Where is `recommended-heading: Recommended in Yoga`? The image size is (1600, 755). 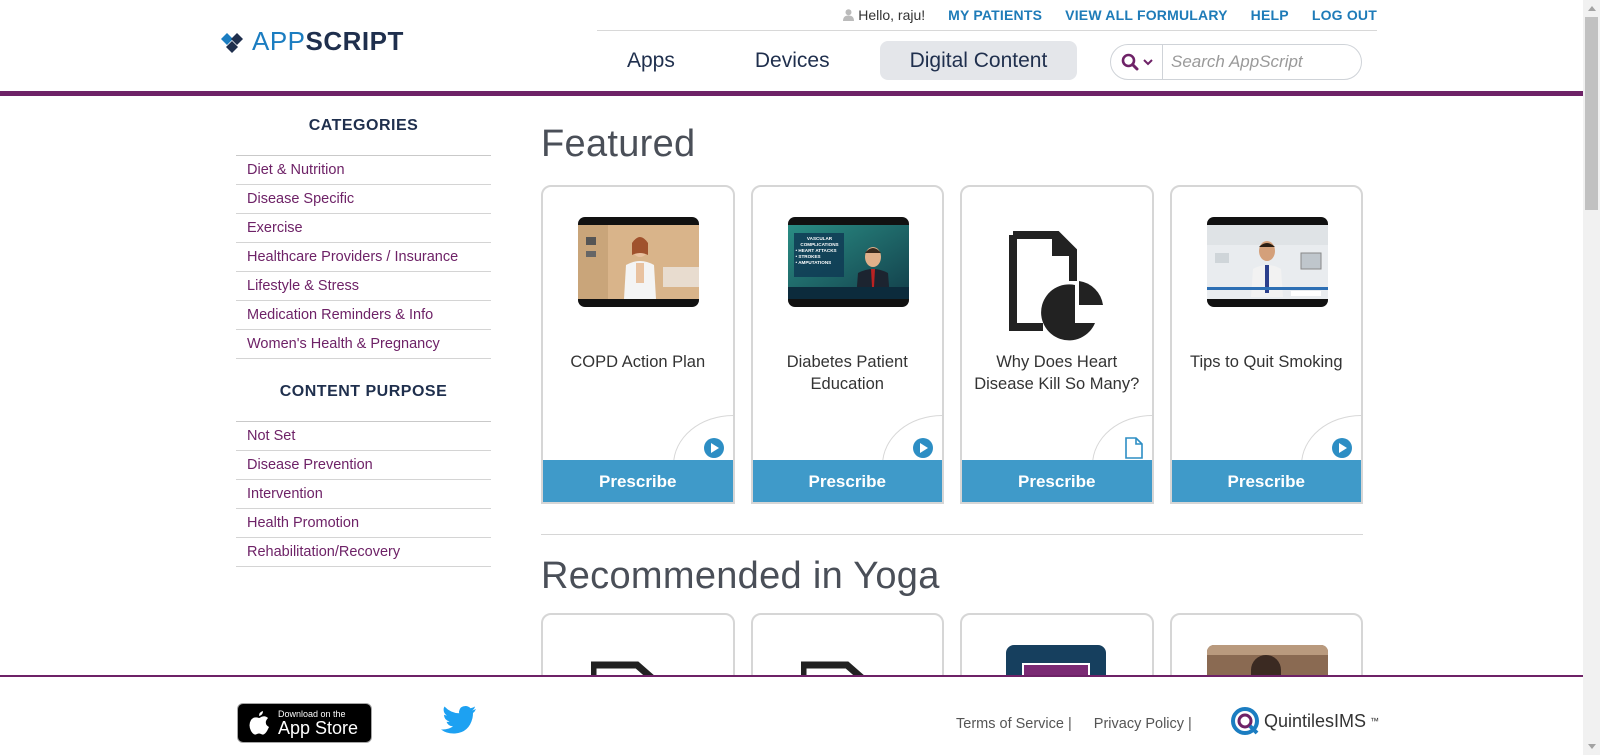 recommended-heading: Recommended in Yoga is located at coordinates (740, 576).